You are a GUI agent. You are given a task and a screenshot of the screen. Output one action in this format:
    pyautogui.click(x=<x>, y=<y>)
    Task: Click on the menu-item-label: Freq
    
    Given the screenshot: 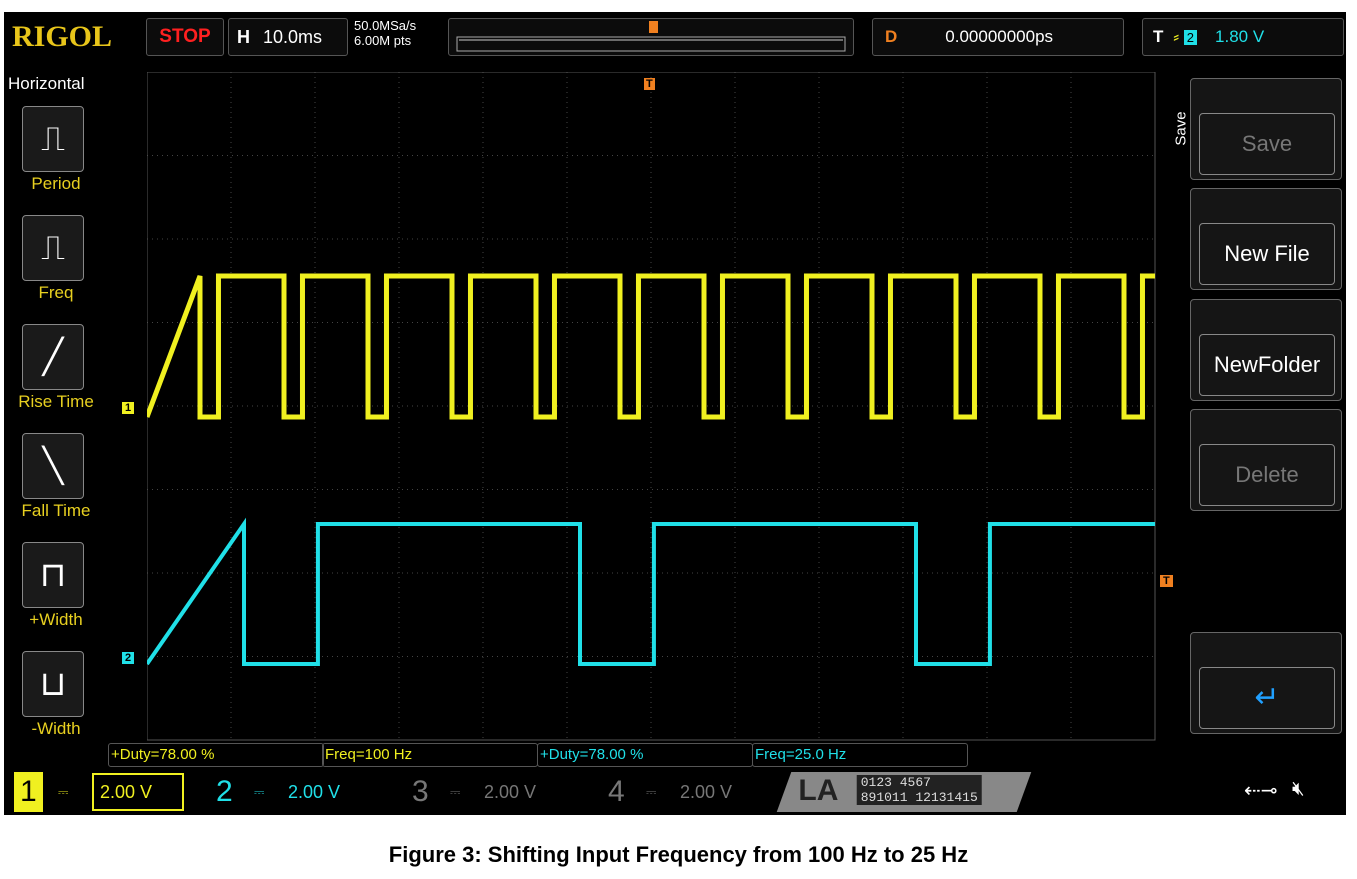 What is the action you would take?
    pyautogui.click(x=56, y=292)
    